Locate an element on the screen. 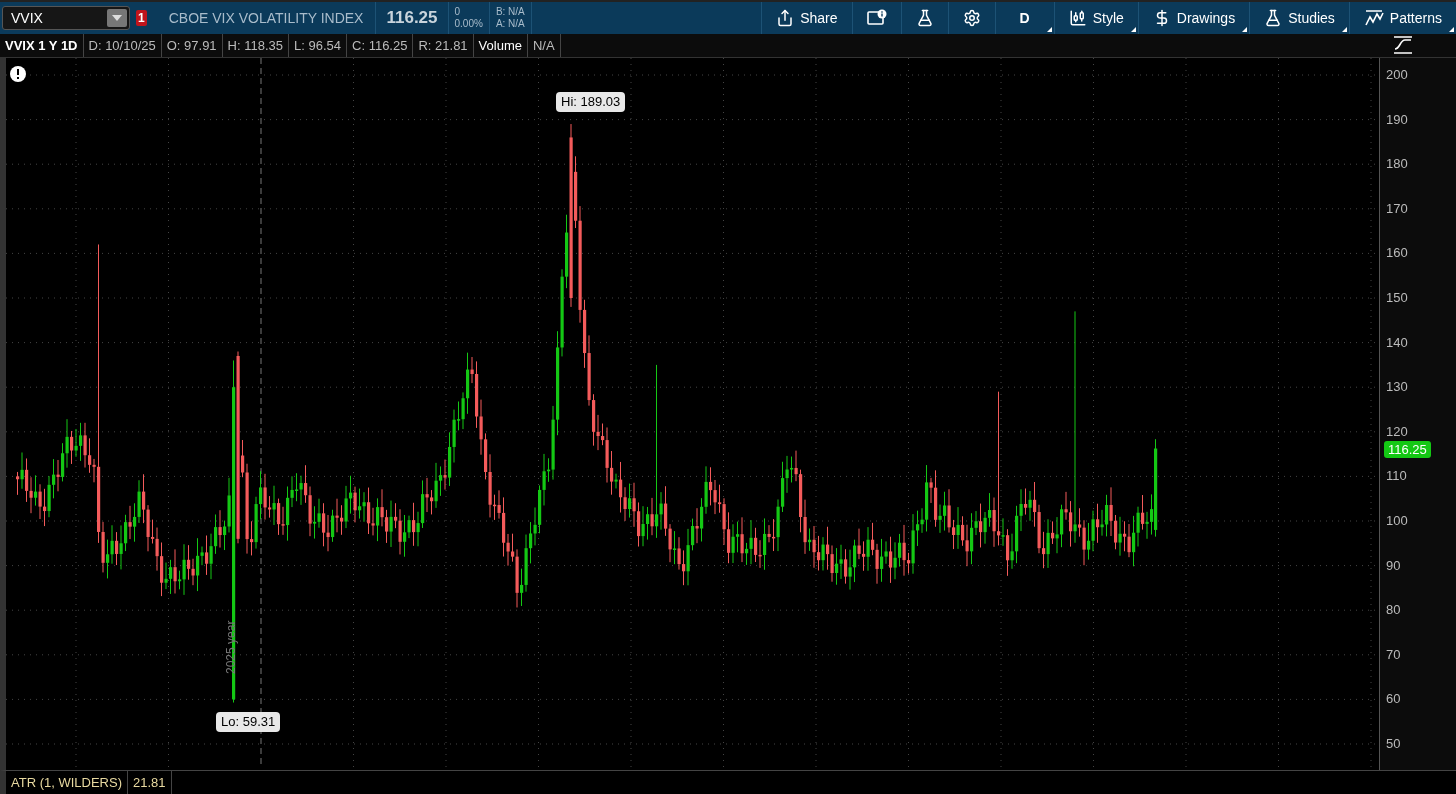 Image resolution: width=1456 pixels, height=794 pixels. axis-label: 100 is located at coordinates (1397, 521).